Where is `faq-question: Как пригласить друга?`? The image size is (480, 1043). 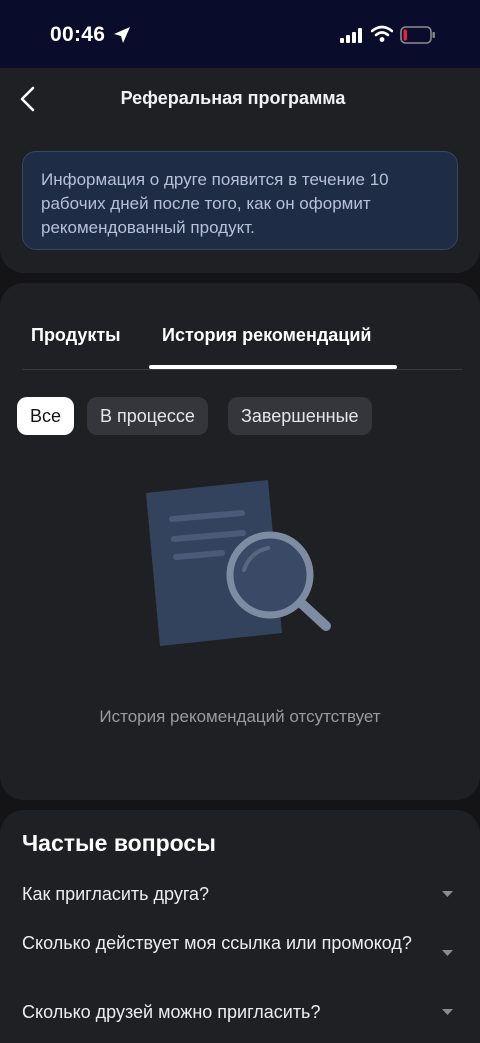
faq-question: Как пригласить друга? is located at coordinates (222, 894).